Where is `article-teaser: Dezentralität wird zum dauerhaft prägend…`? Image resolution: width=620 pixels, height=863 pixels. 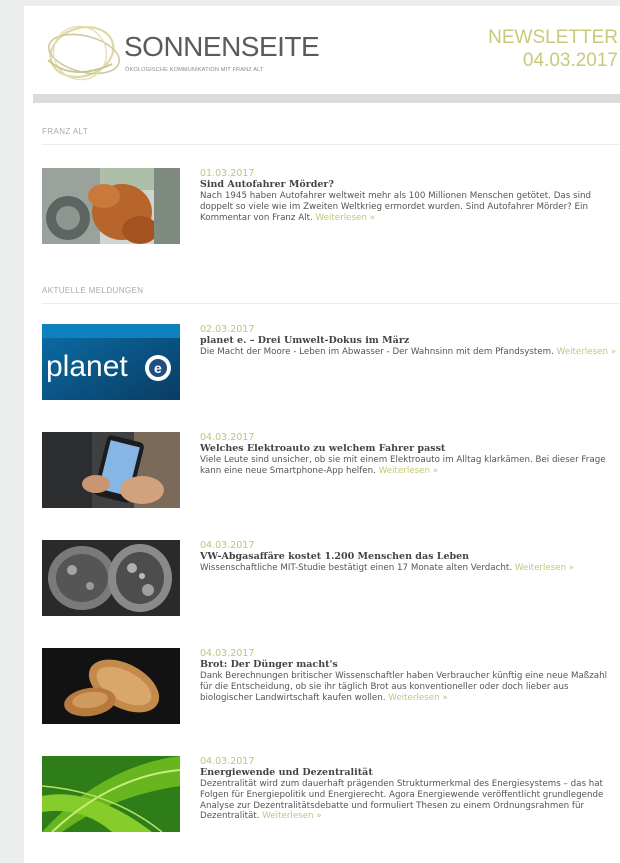
article-teaser: Dezentralität wird zum dauerhaft prägend… is located at coordinates (410, 800).